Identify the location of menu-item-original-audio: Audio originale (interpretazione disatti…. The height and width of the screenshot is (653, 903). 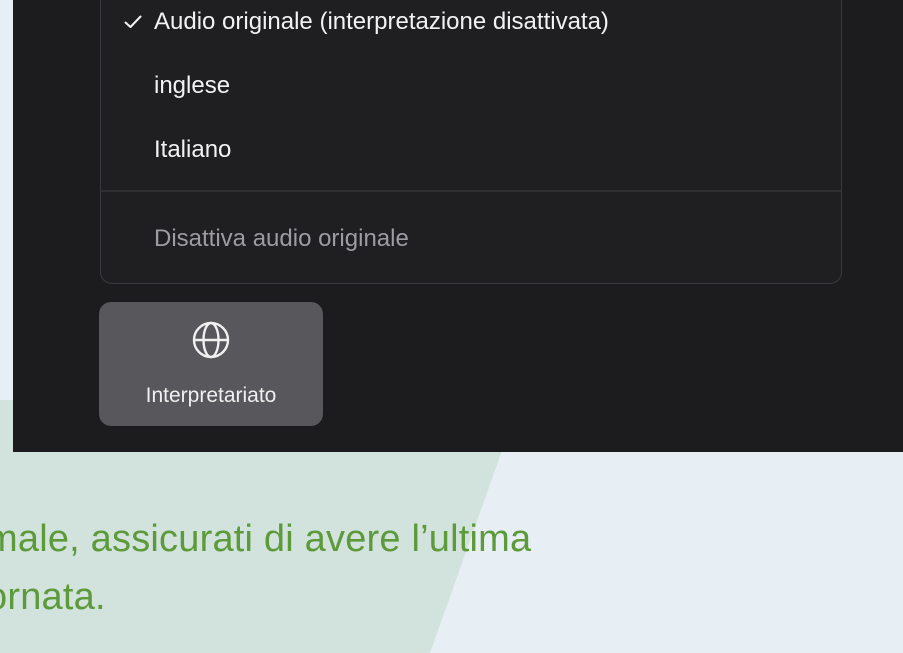
(471, 23).